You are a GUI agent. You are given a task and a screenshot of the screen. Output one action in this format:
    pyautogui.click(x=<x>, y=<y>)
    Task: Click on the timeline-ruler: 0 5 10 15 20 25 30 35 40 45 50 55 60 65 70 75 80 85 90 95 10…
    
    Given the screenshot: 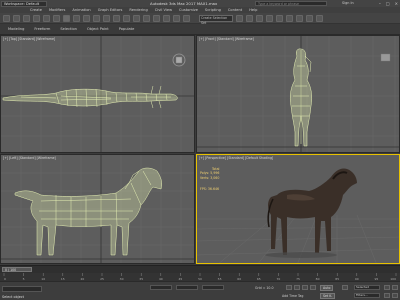 What is the action you would take?
    pyautogui.click(x=200, y=277)
    